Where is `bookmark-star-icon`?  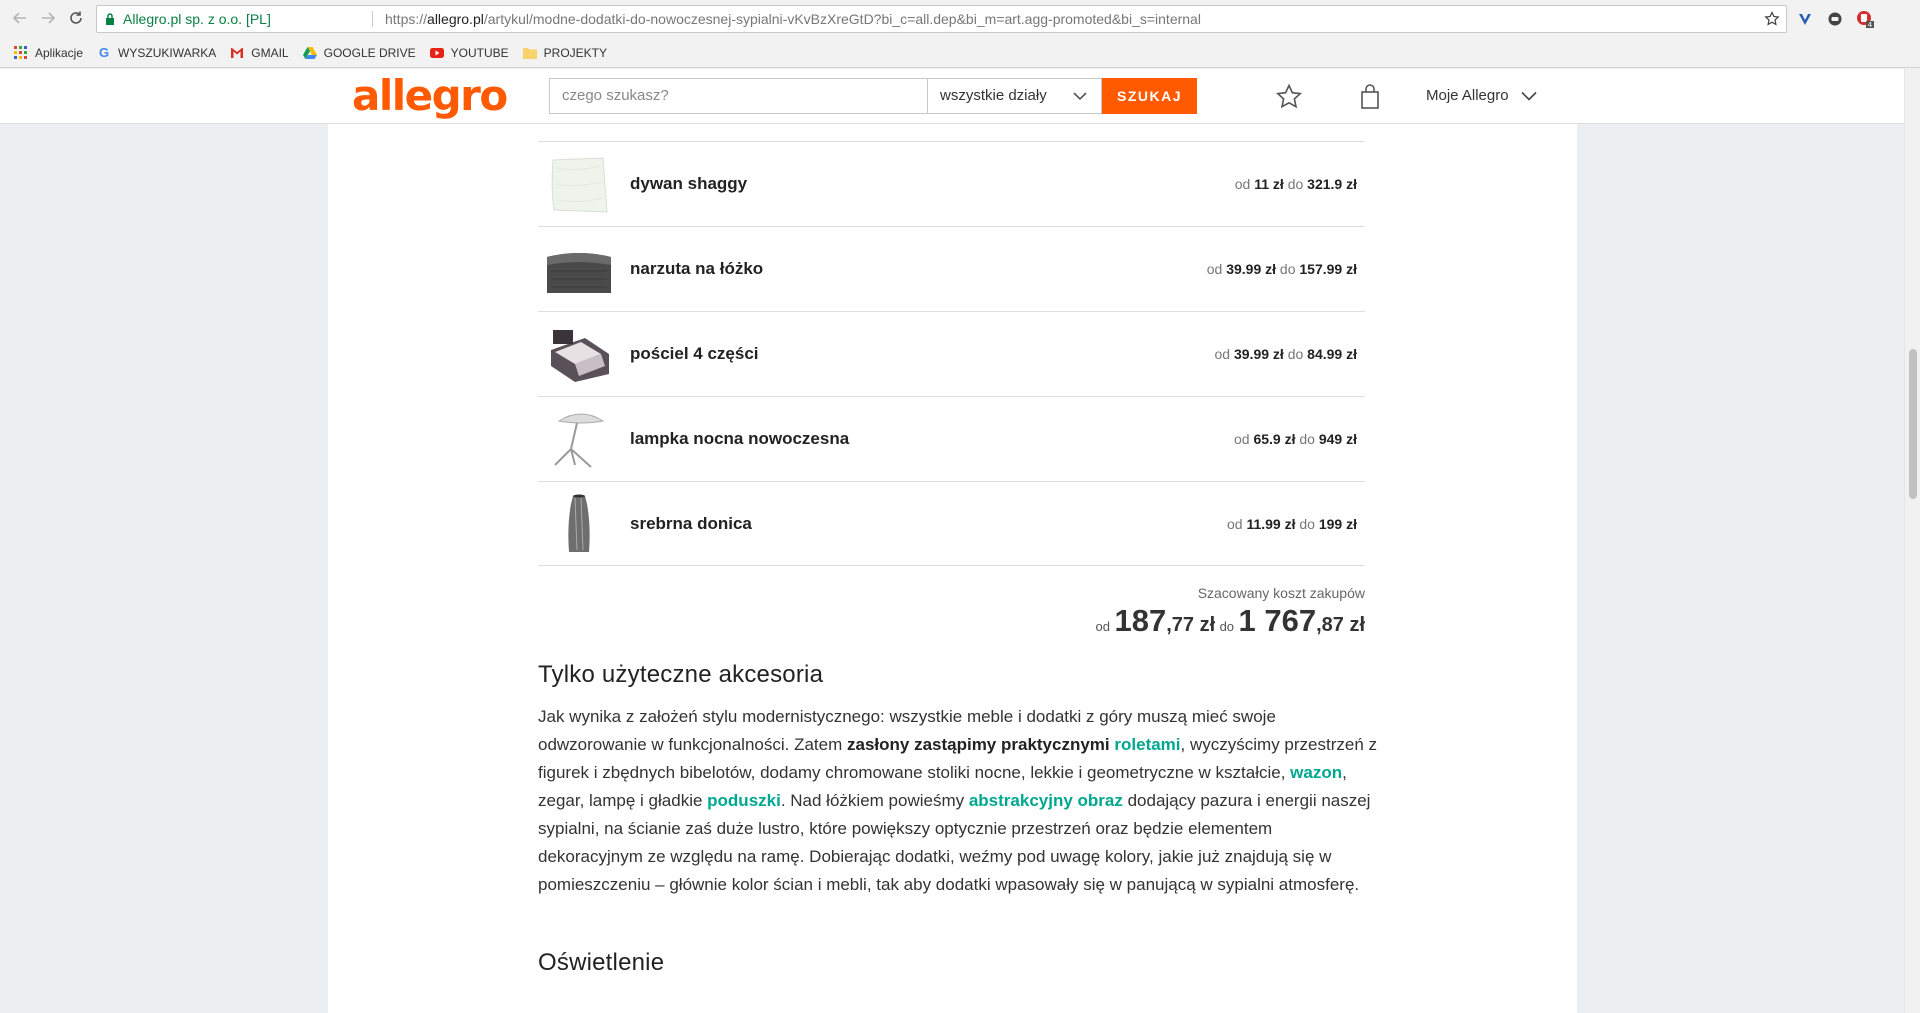 bookmark-star-icon is located at coordinates (1772, 19).